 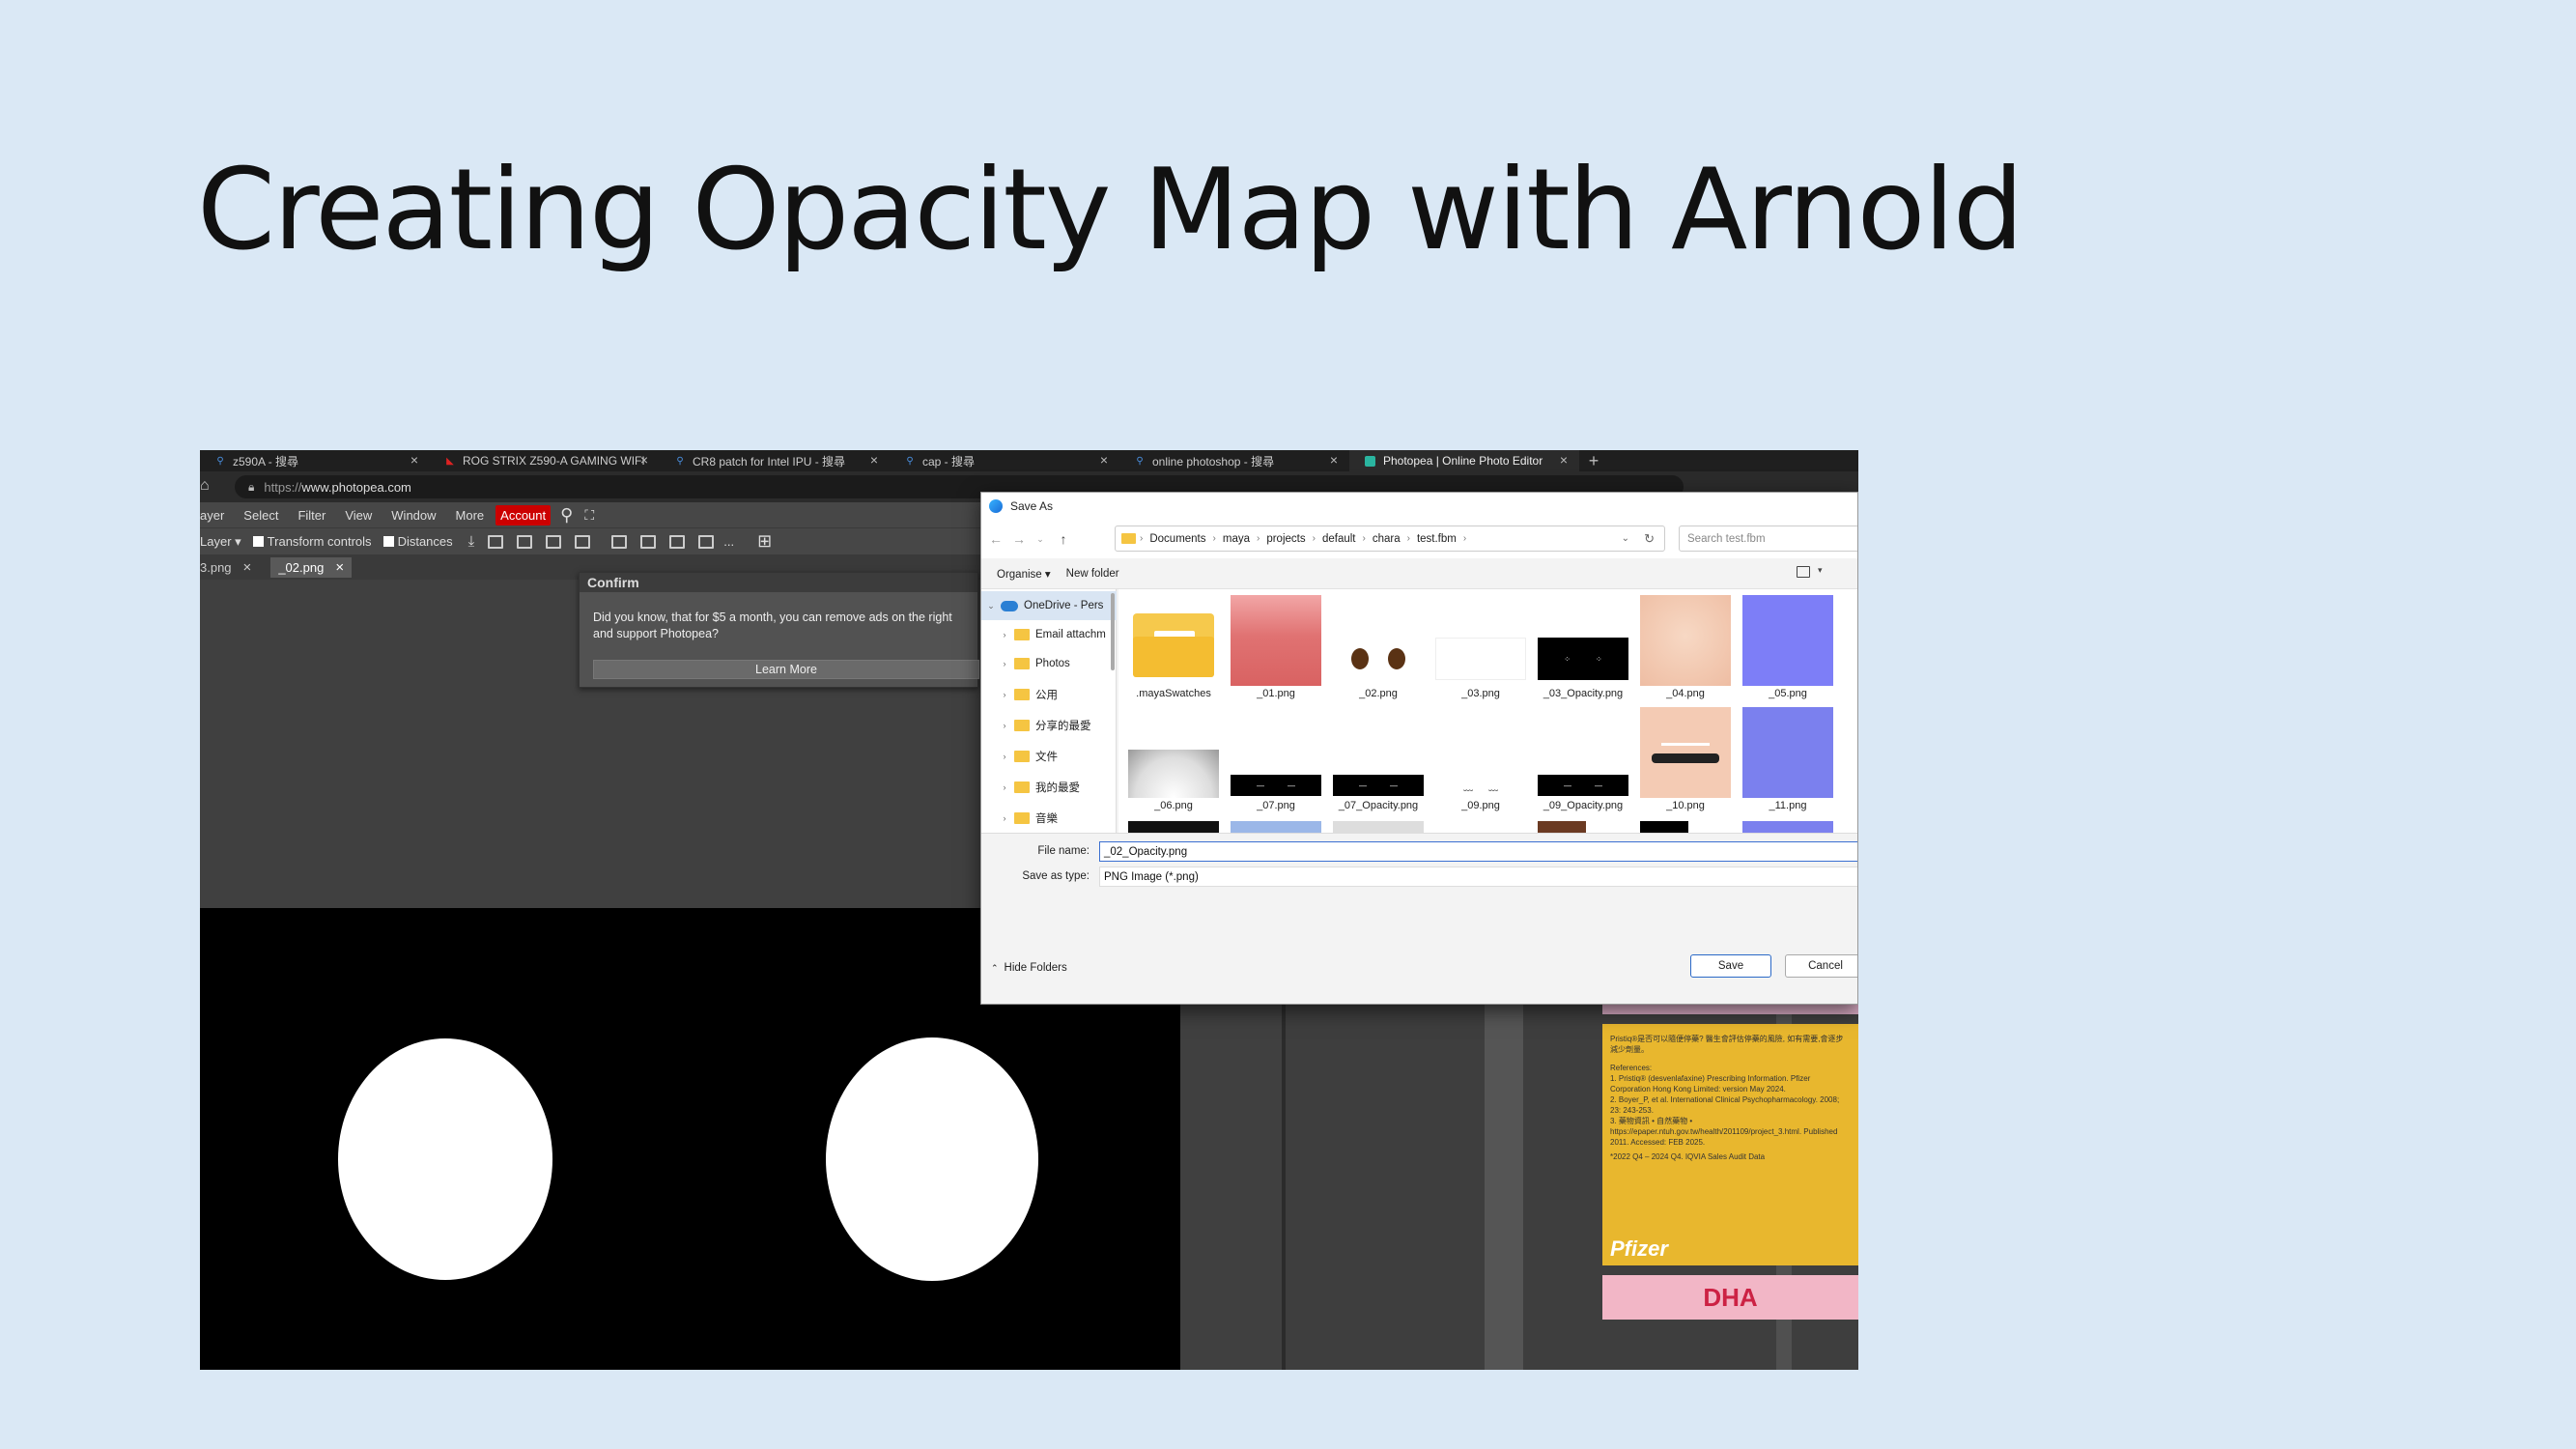 What do you see at coordinates (619, 541) in the screenshot?
I see `align-top-icon` at bounding box center [619, 541].